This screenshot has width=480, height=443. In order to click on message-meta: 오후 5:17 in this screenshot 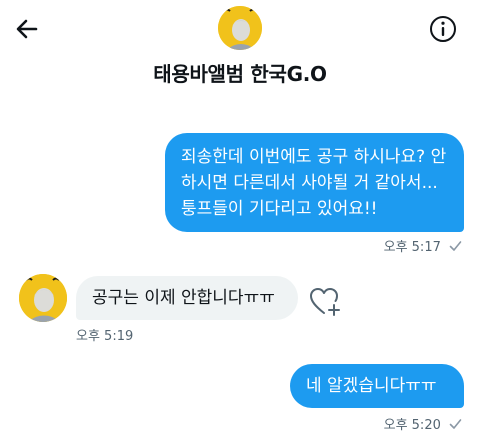, I will do `click(423, 245)`.